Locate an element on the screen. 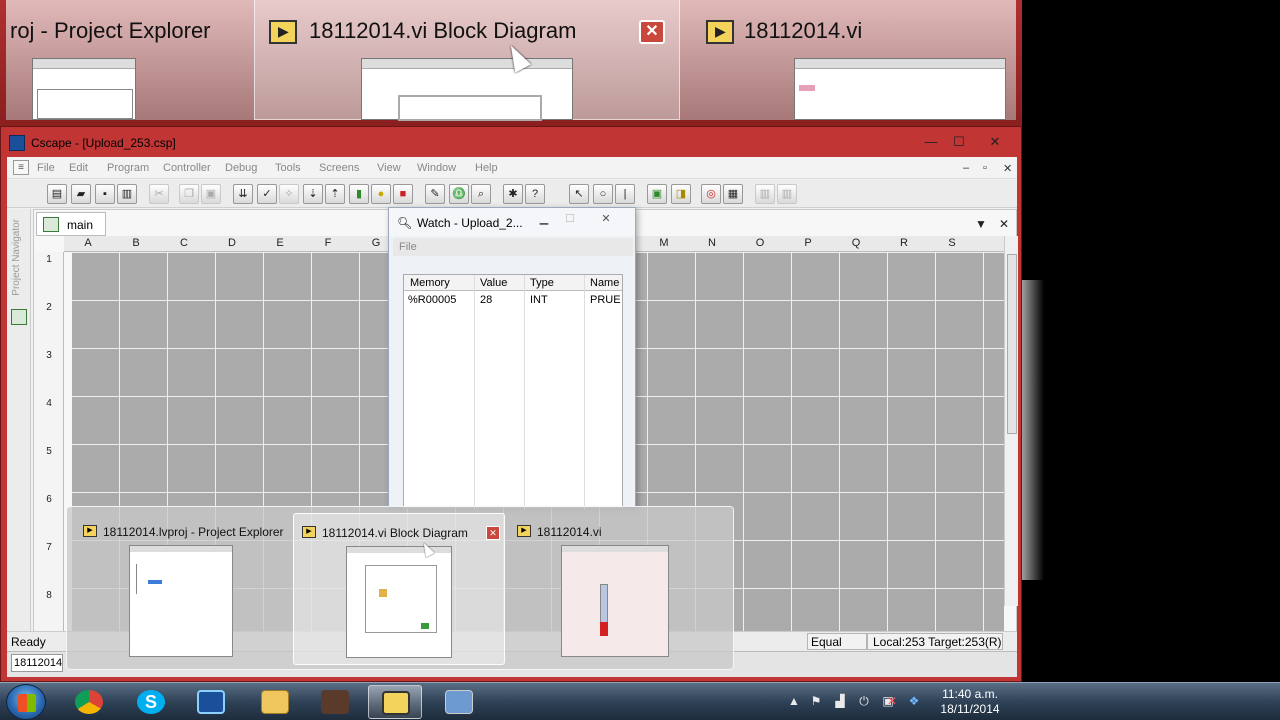 The width and height of the screenshot is (1280, 720). output-box: 18112014 is located at coordinates (37, 663).